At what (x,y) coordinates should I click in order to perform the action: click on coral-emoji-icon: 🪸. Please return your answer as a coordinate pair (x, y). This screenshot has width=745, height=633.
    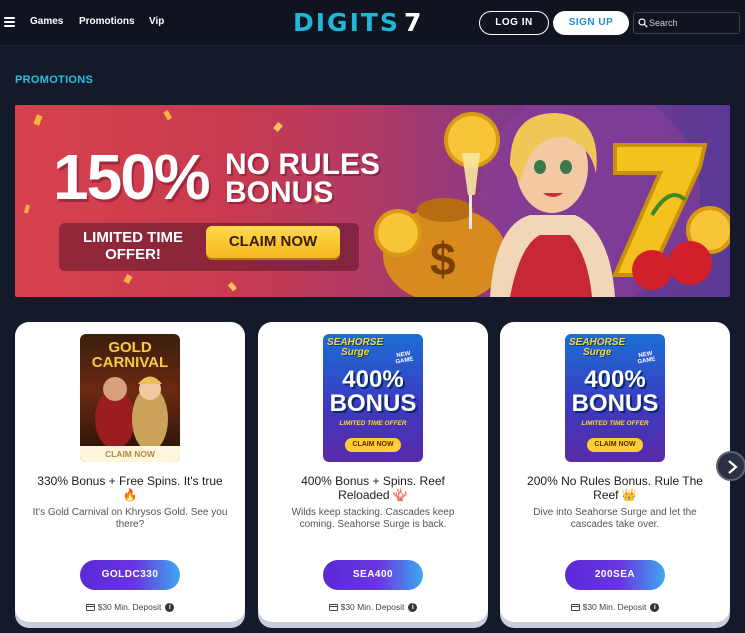
    Looking at the image, I should click on (400, 495).